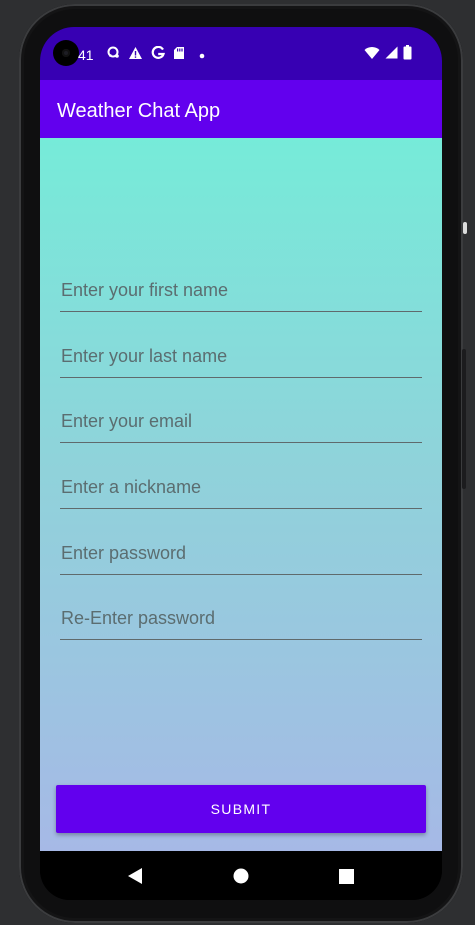 The image size is (475, 925). I want to click on password-field, so click(241, 554).